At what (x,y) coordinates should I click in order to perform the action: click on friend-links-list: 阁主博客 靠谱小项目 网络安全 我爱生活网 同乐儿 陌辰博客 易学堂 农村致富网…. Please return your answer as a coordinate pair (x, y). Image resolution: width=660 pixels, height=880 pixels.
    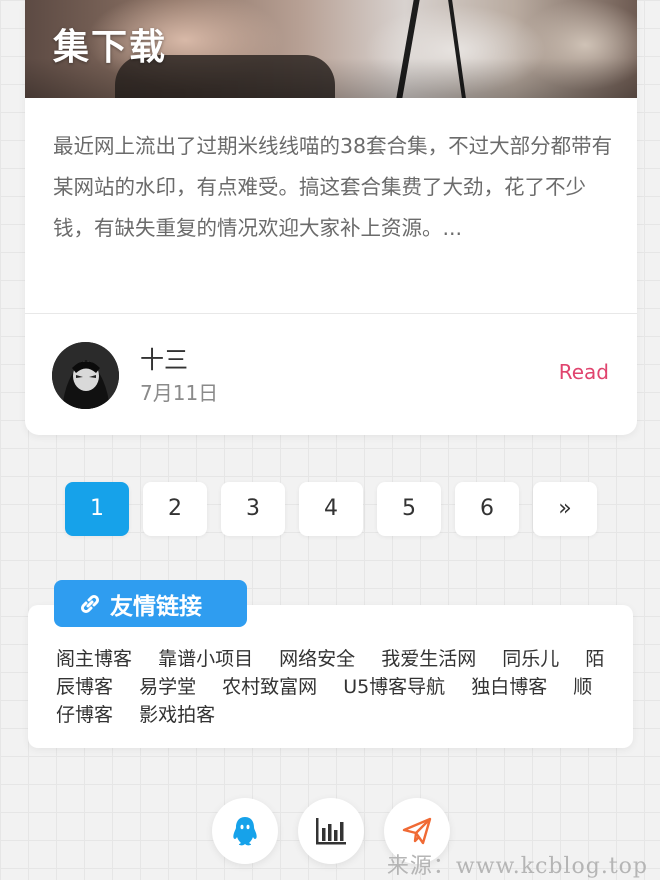
    Looking at the image, I should click on (331, 687).